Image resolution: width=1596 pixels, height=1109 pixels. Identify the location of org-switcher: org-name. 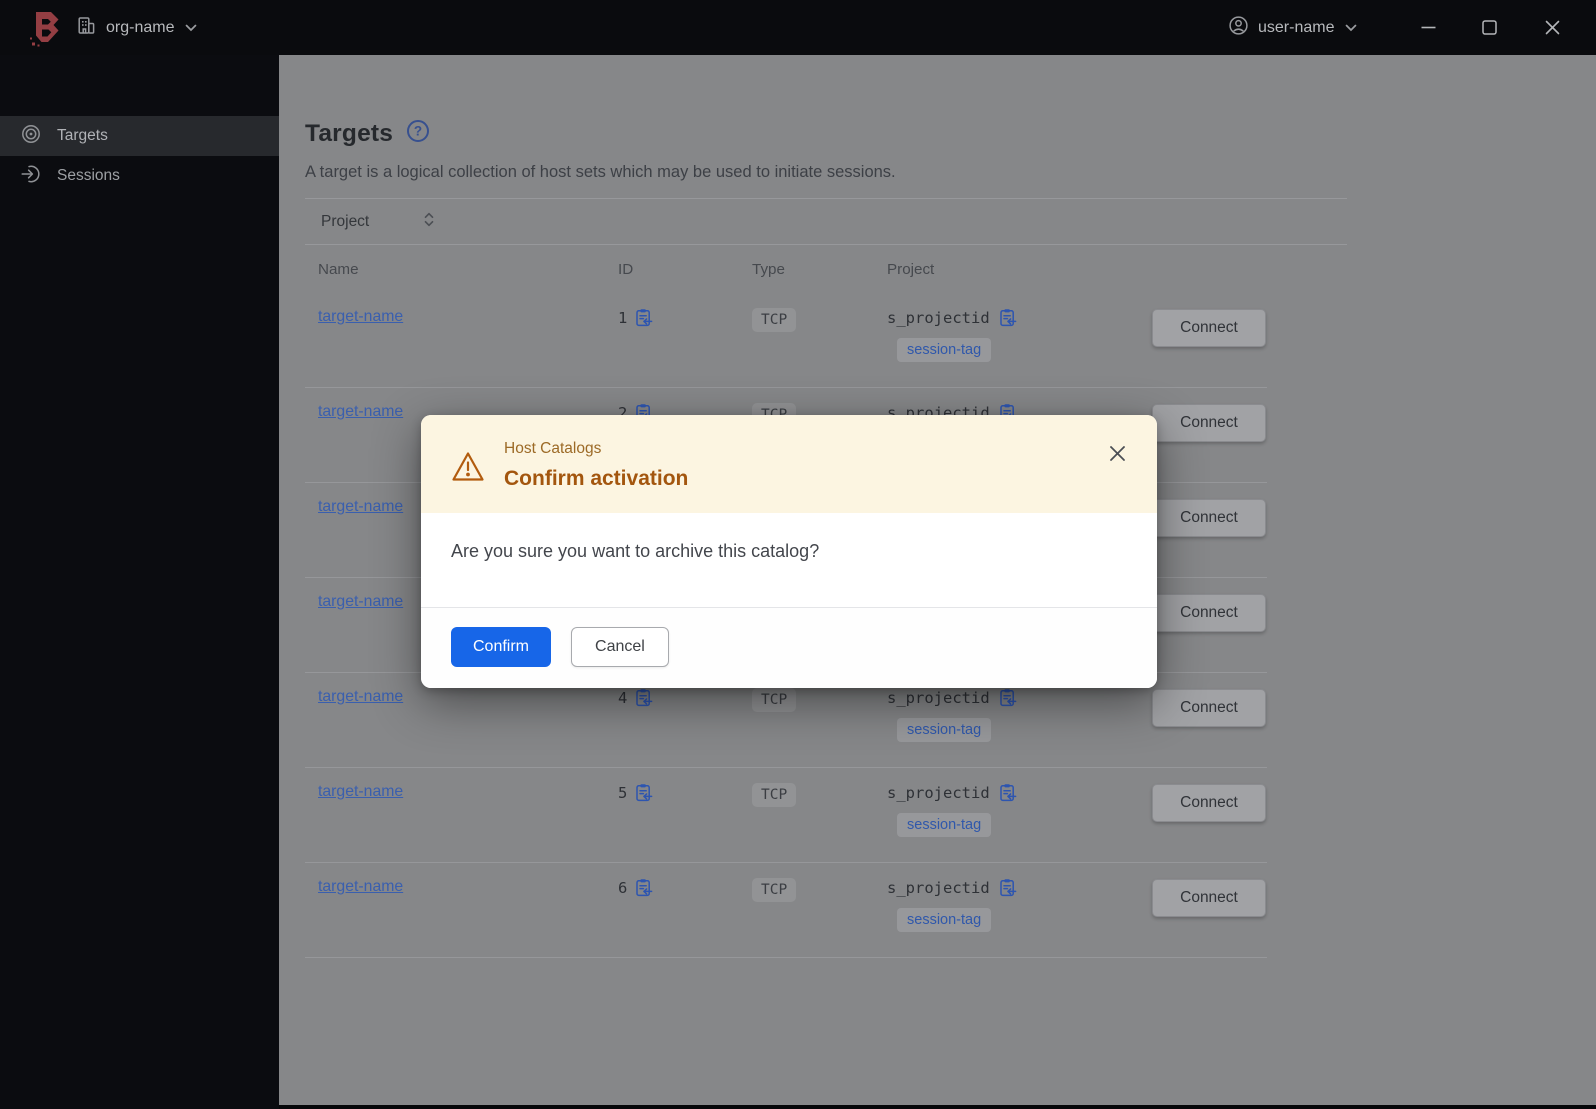
(136, 27).